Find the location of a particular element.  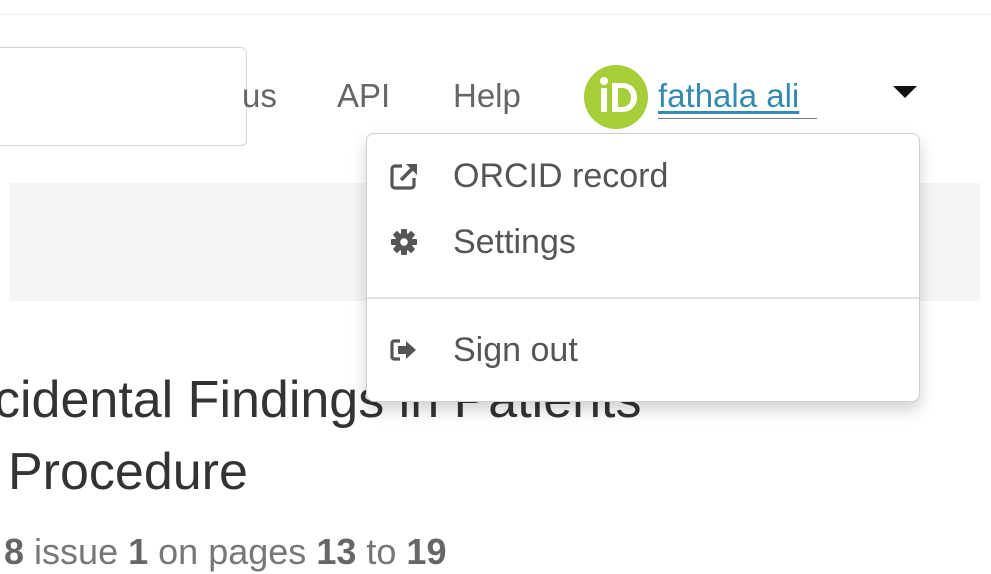

menu-label-settings: Settings is located at coordinates (514, 242).